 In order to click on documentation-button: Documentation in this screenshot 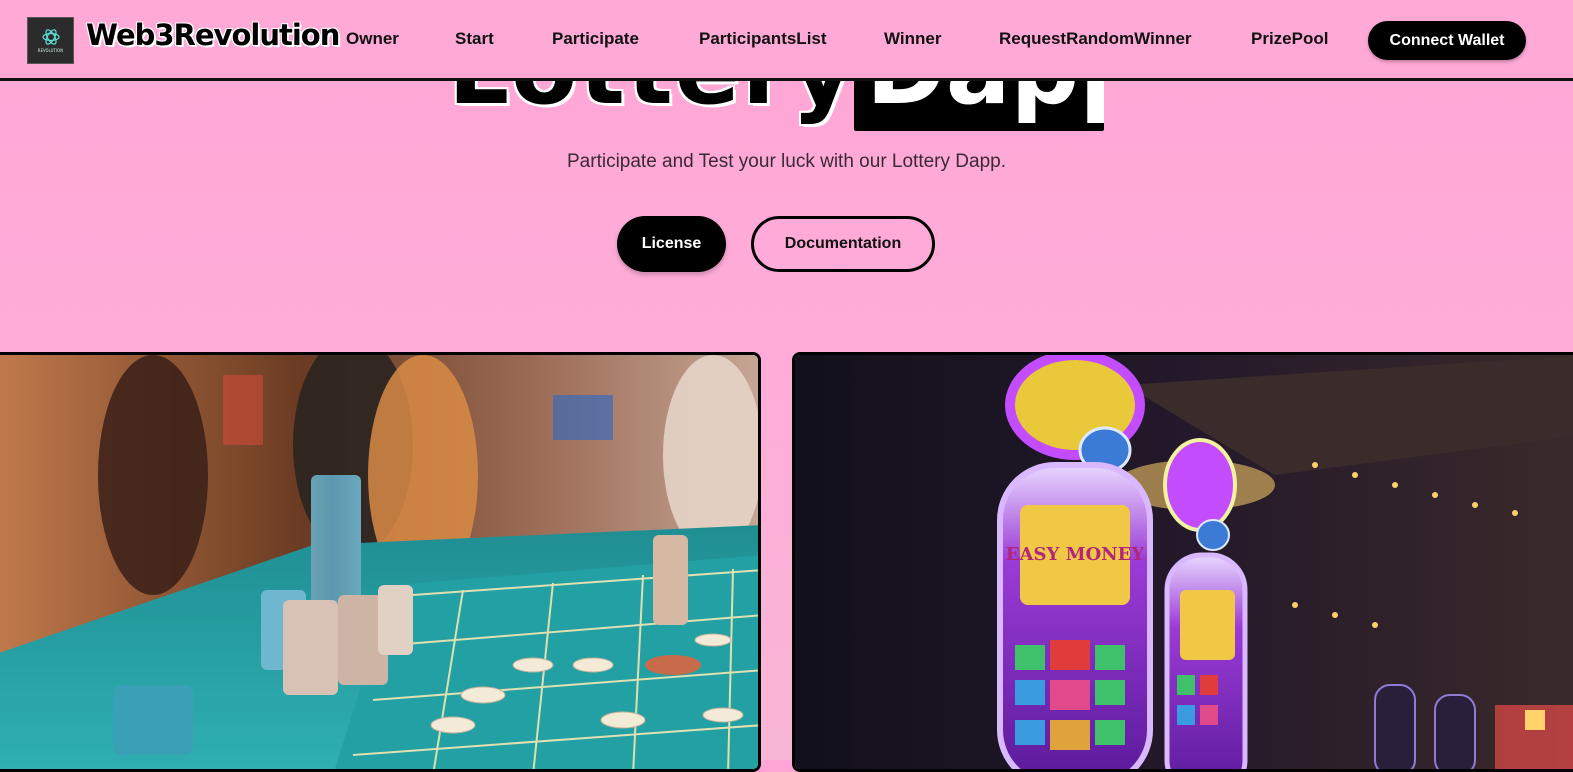, I will do `click(843, 244)`.